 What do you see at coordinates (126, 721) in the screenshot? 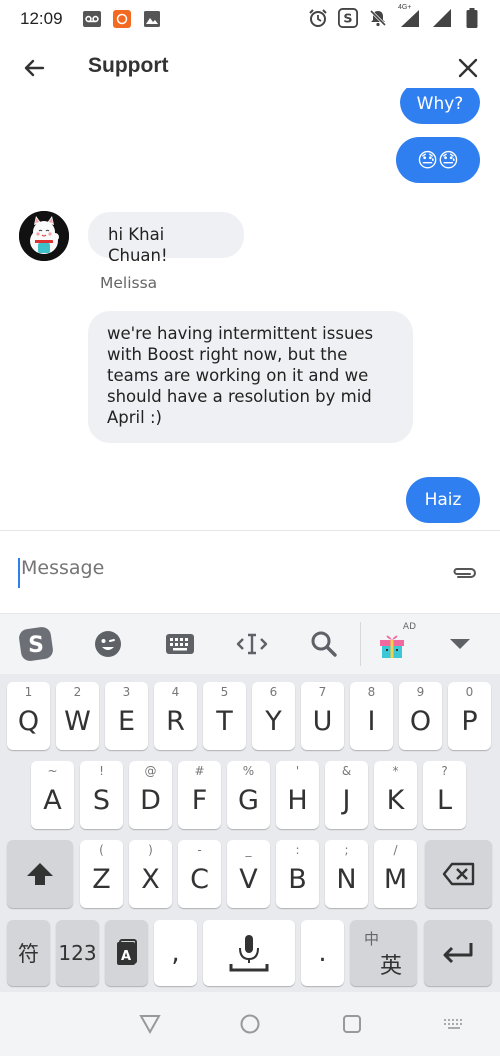
I see `key-label: E` at bounding box center [126, 721].